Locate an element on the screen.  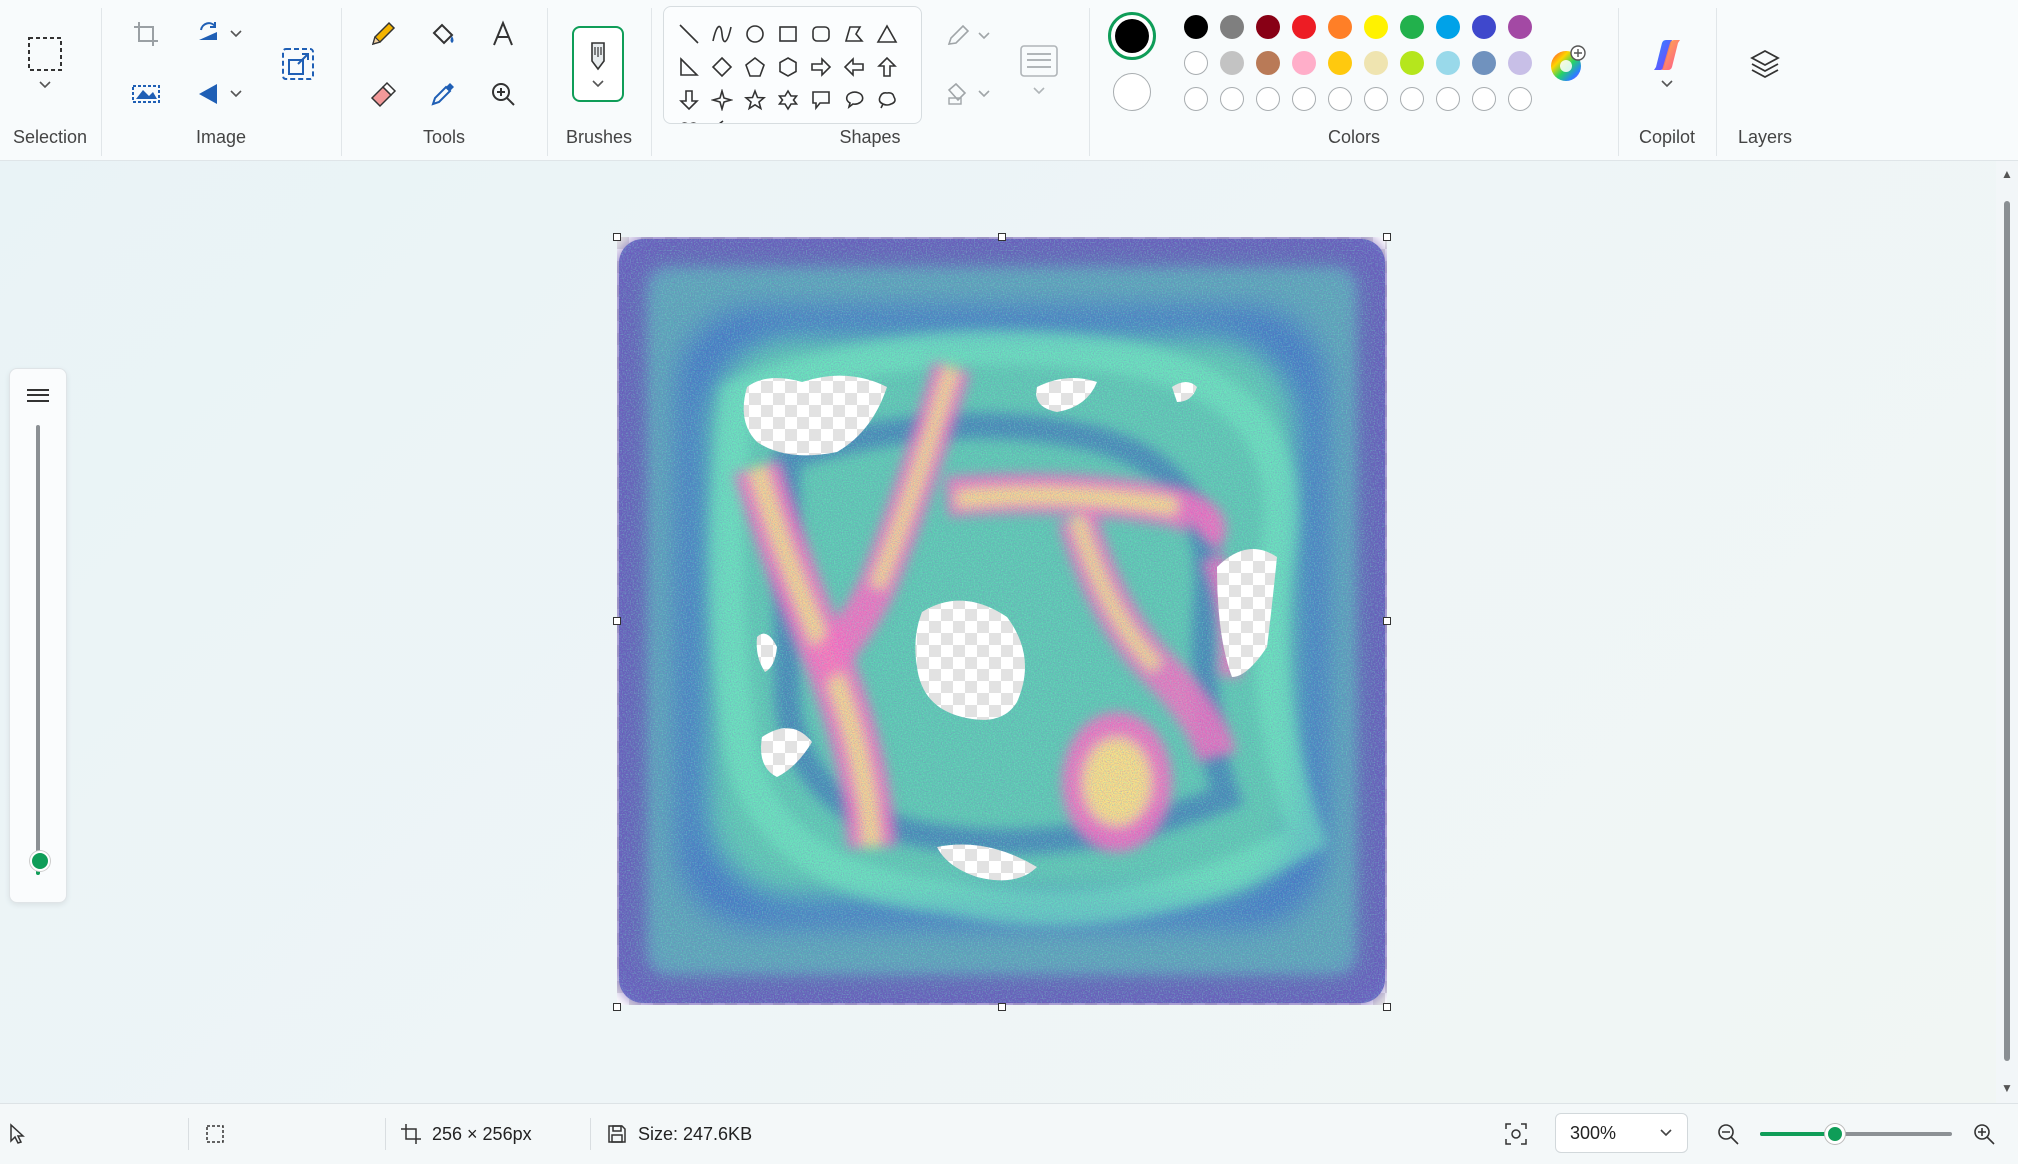
crop-button is located at coordinates (146, 34).